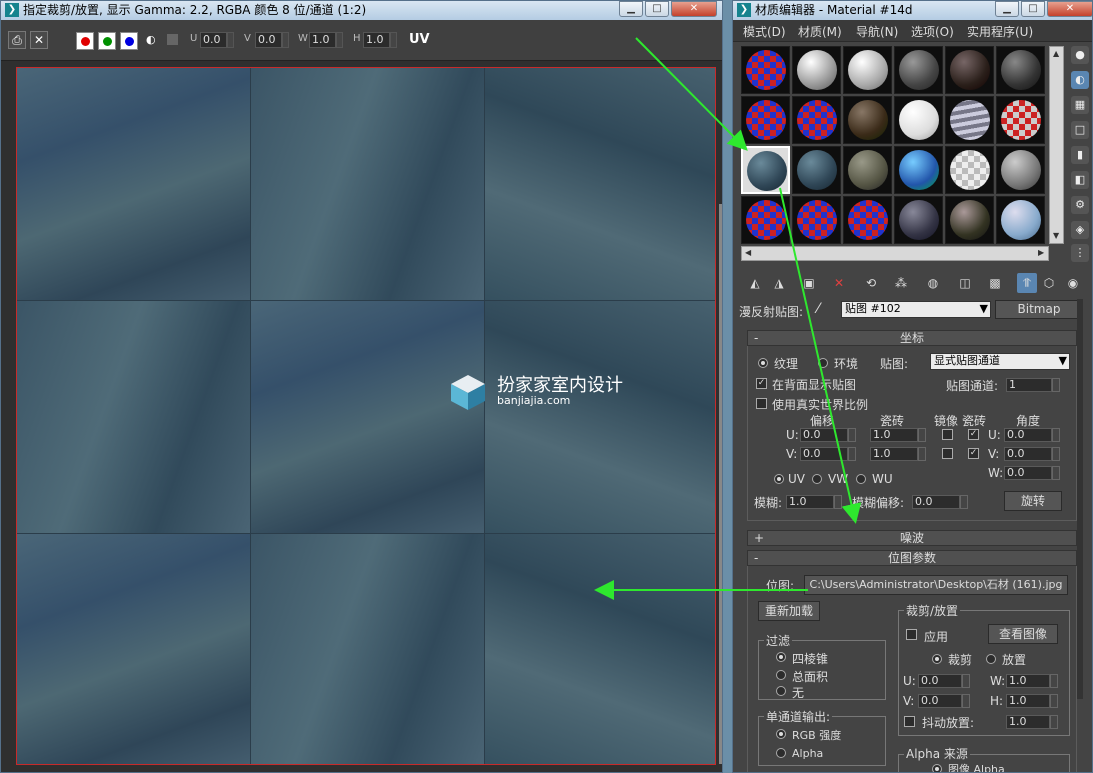  I want to click on crop-u-spinner, so click(966, 681).